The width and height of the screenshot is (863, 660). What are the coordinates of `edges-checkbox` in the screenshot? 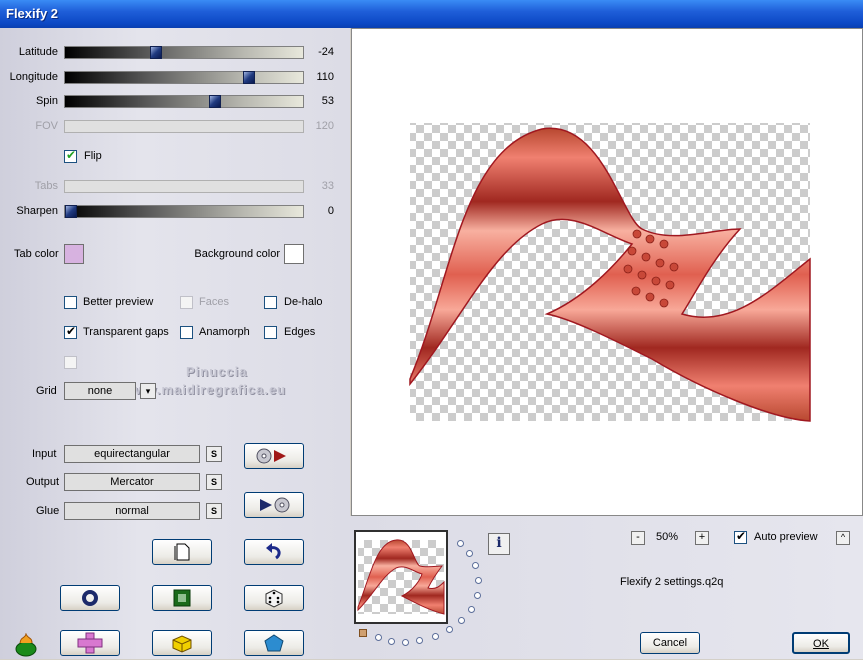 It's located at (270, 332).